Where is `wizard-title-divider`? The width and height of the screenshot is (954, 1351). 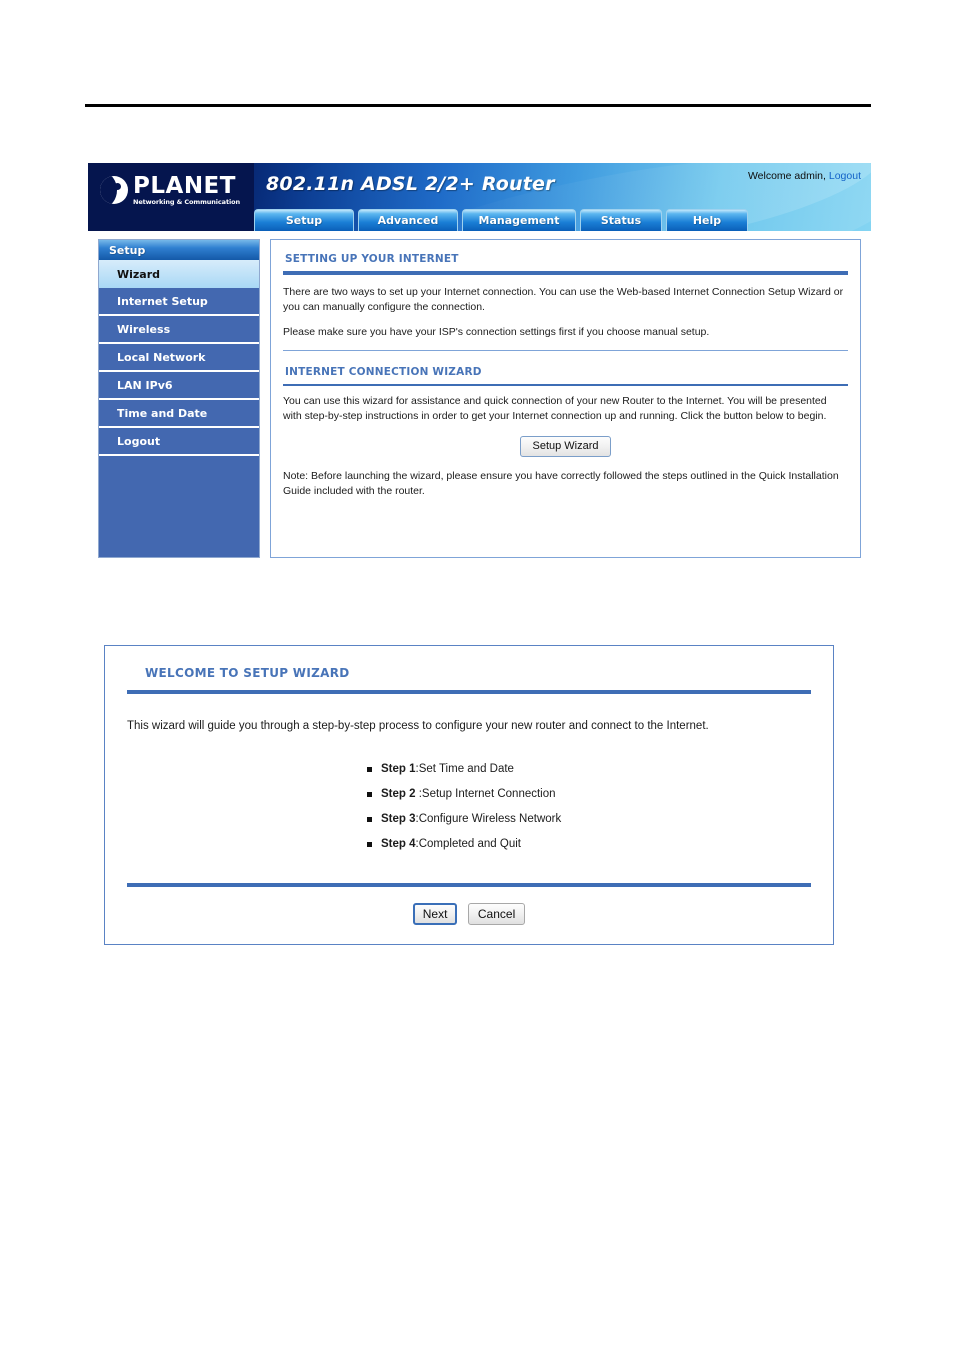
wizard-title-divider is located at coordinates (469, 692).